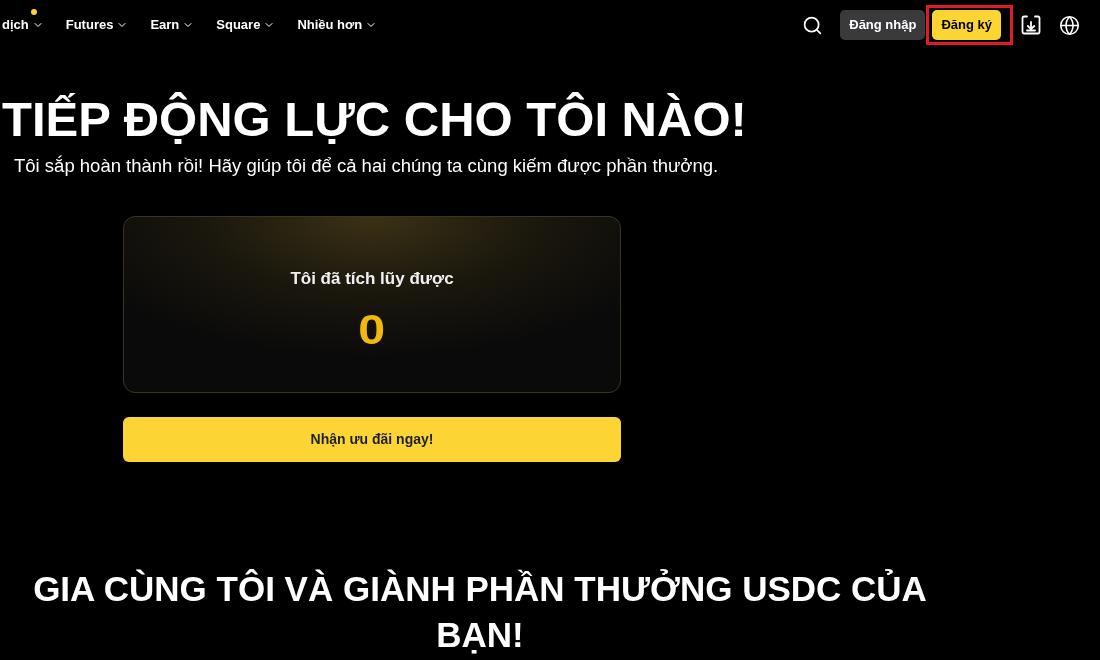 This screenshot has height=660, width=1100. Describe the element at coordinates (366, 166) in the screenshot. I see `hero-subtitle: Tôi sắp hoàn thành rồi! Hãy giúp tôi để cả hai chúng ta cùng kiếm được phần thưởng.` at that location.